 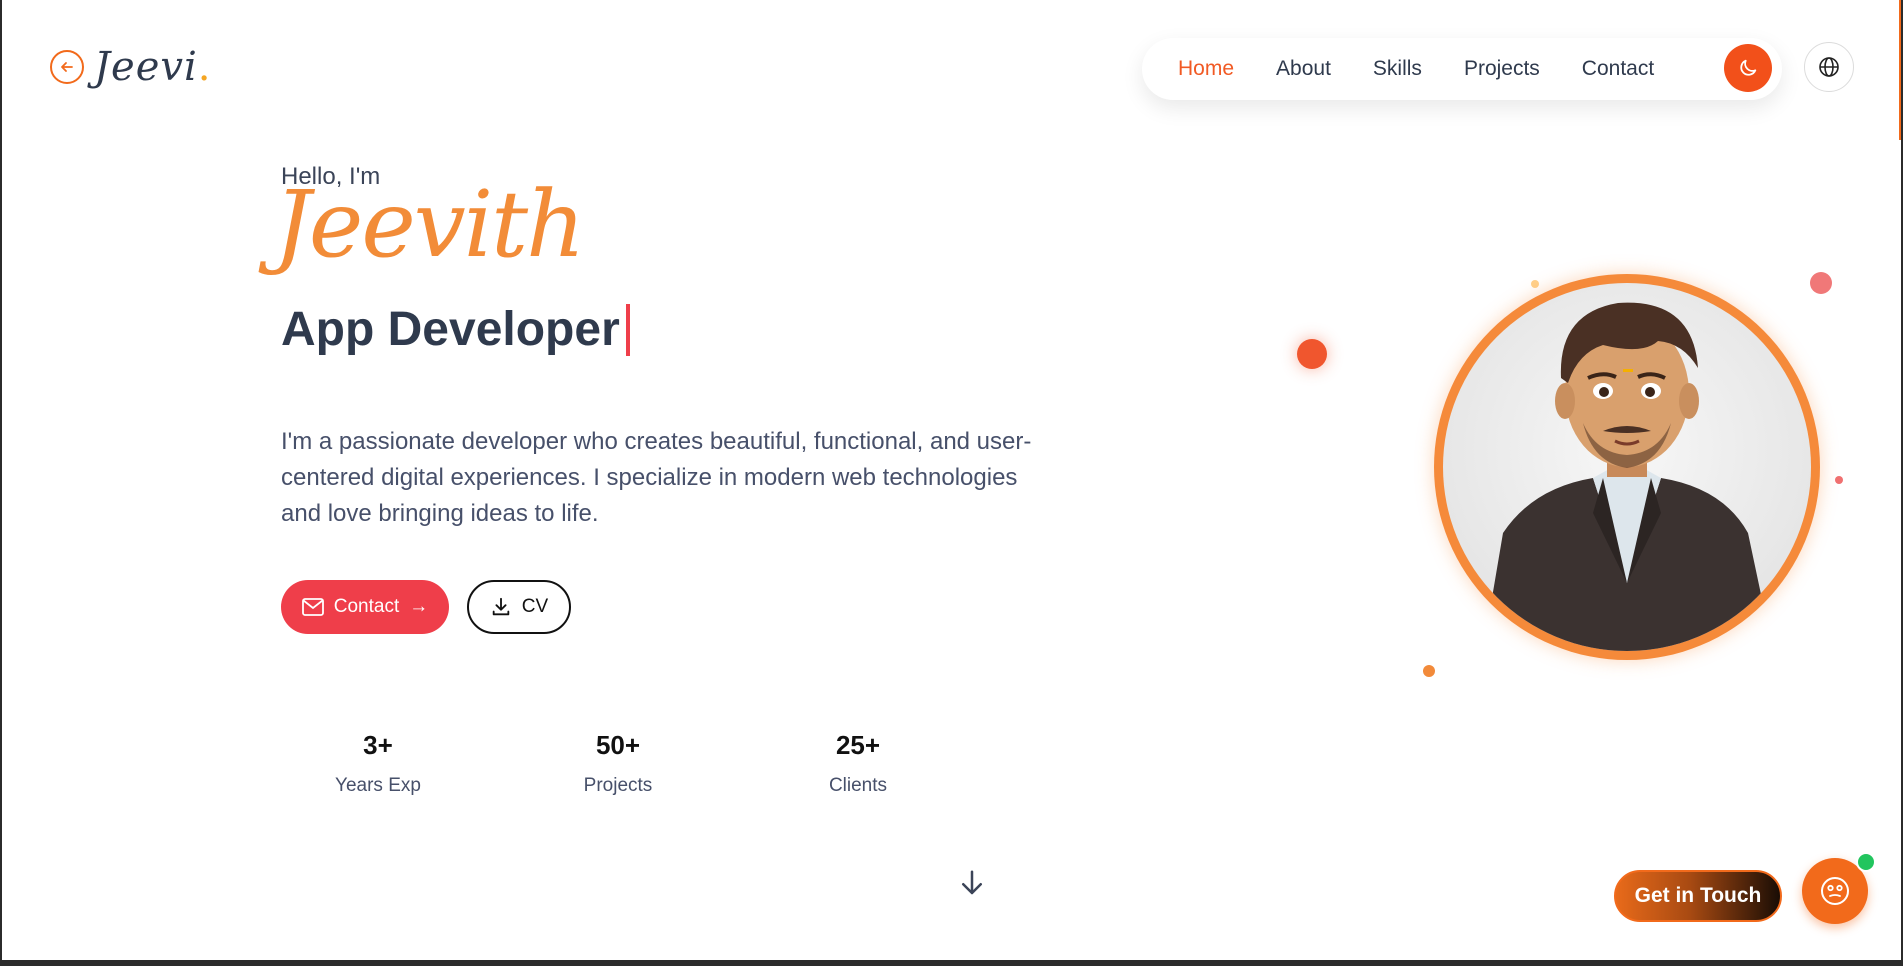 I want to click on stat-label: Years Exp, so click(x=378, y=785).